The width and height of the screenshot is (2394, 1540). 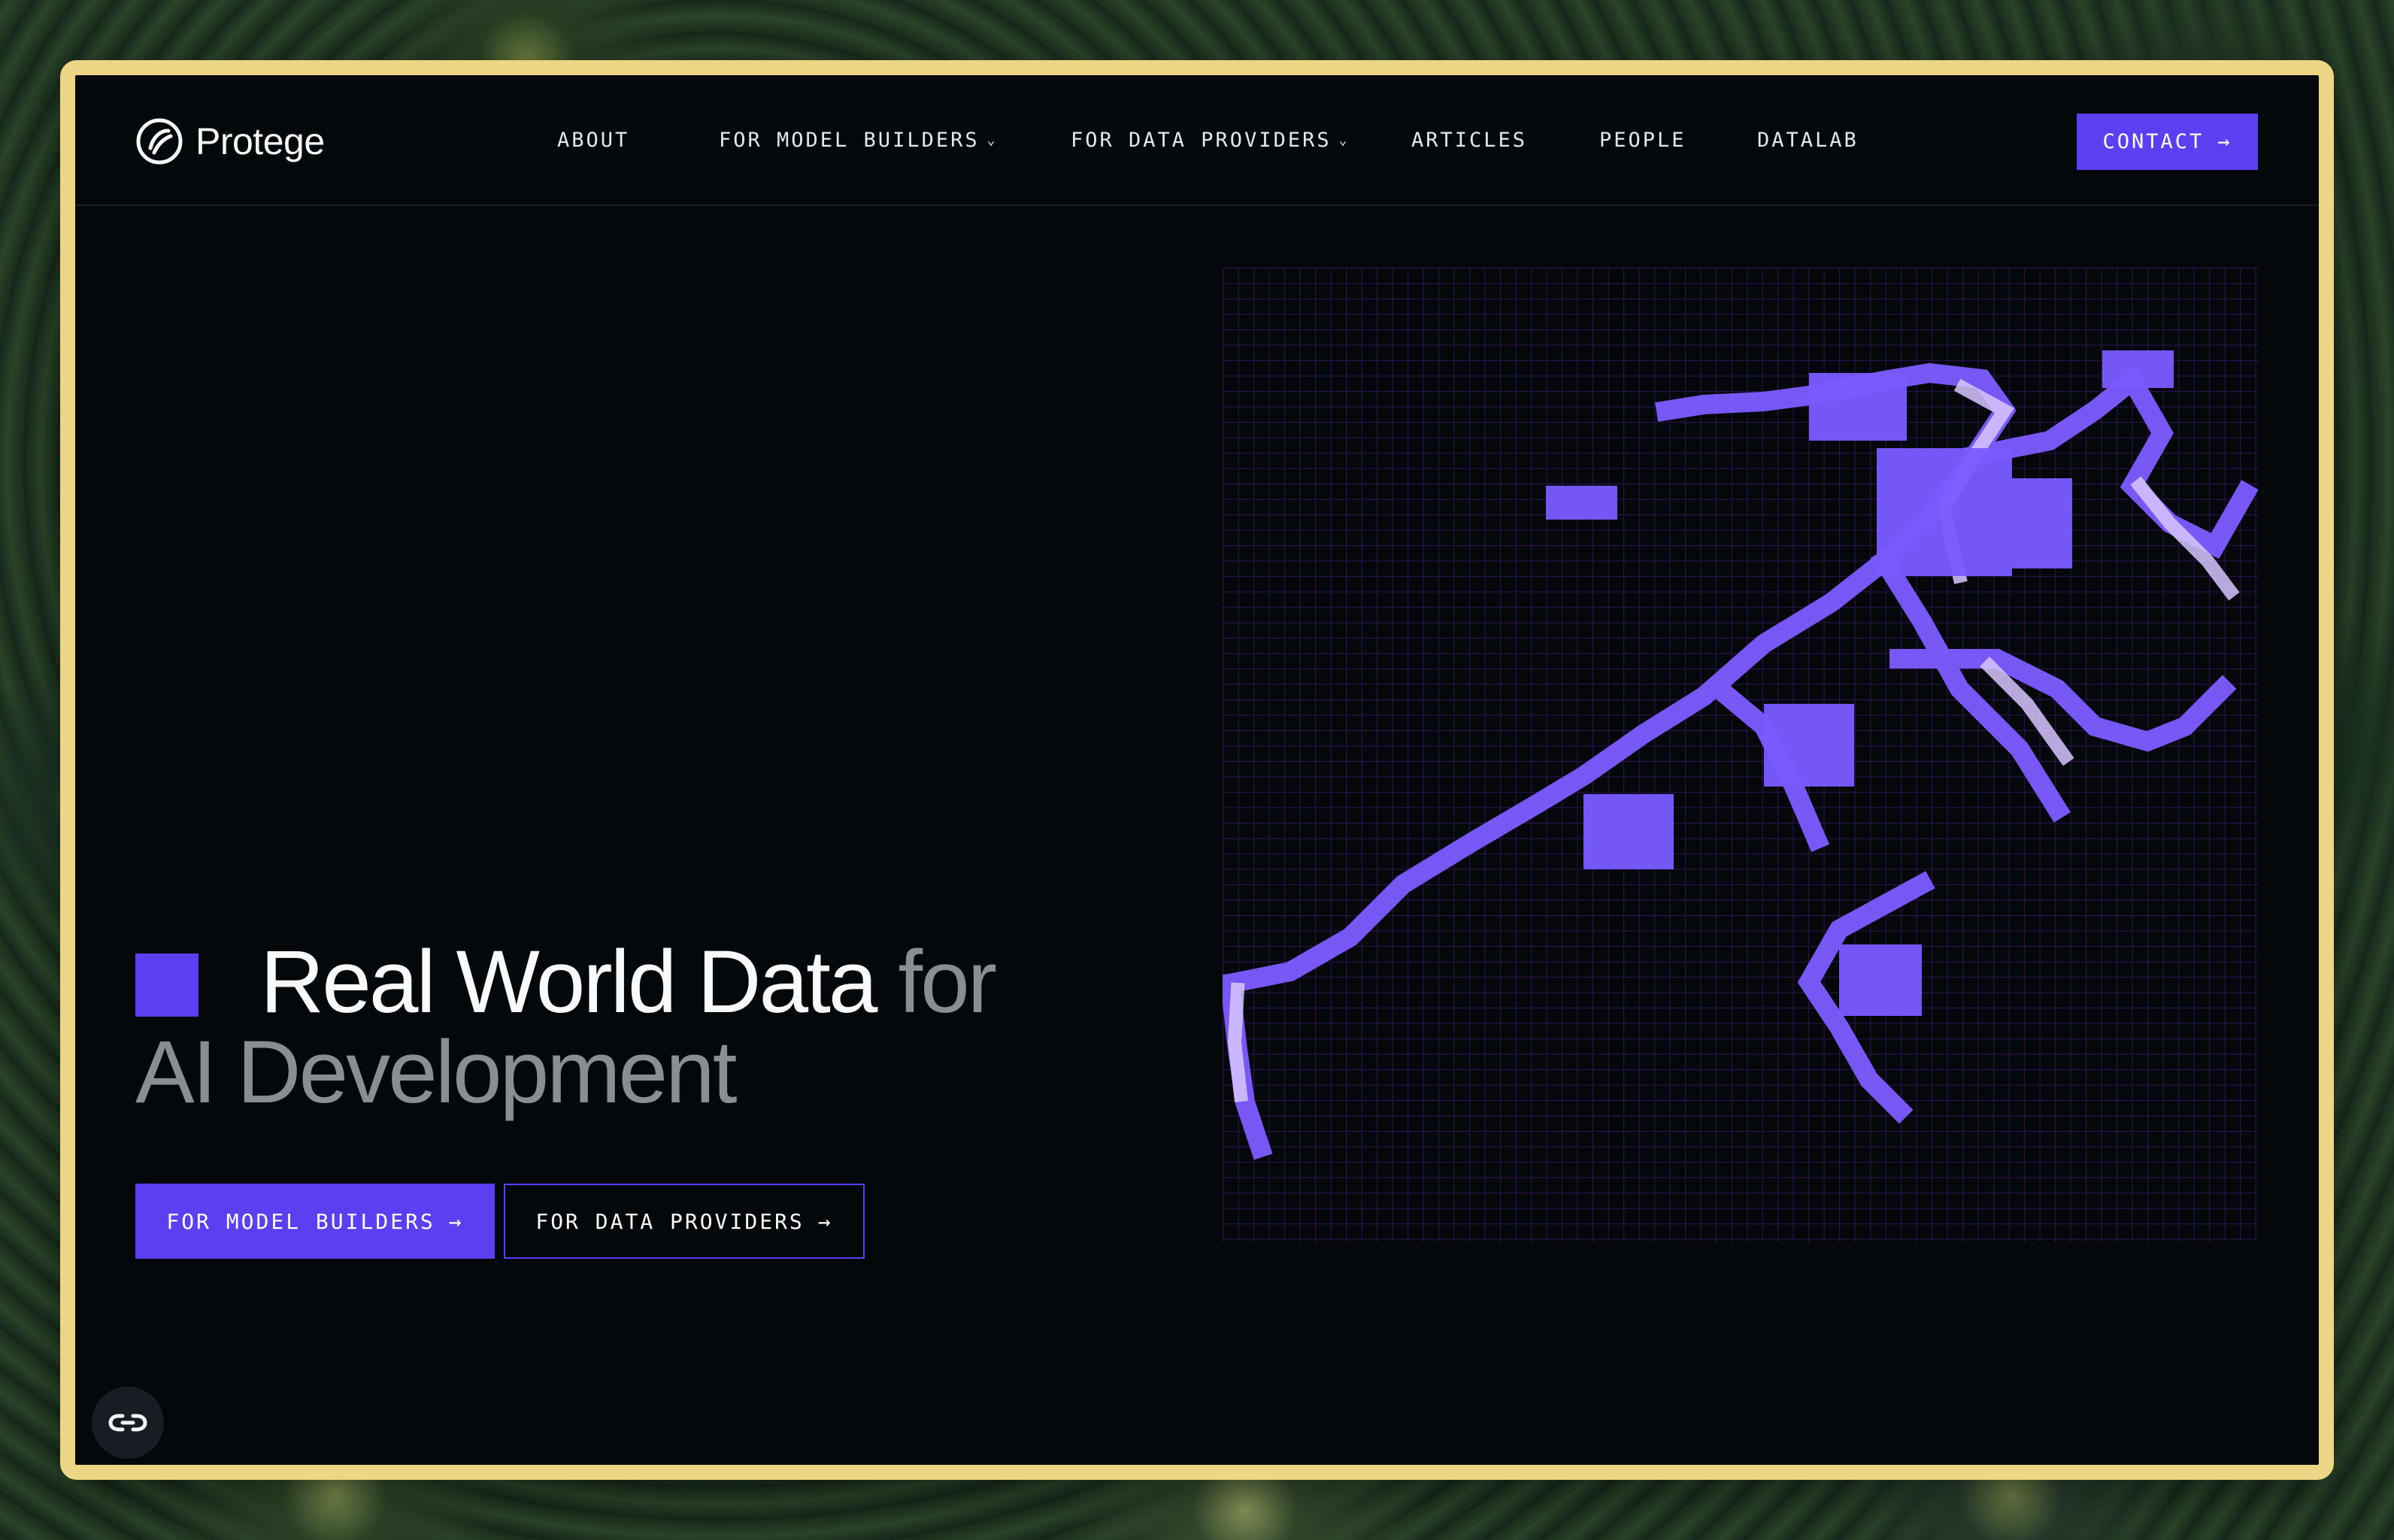 What do you see at coordinates (300, 1221) in the screenshot?
I see `for-model-builders-label: FOR MODEL BUILDERS` at bounding box center [300, 1221].